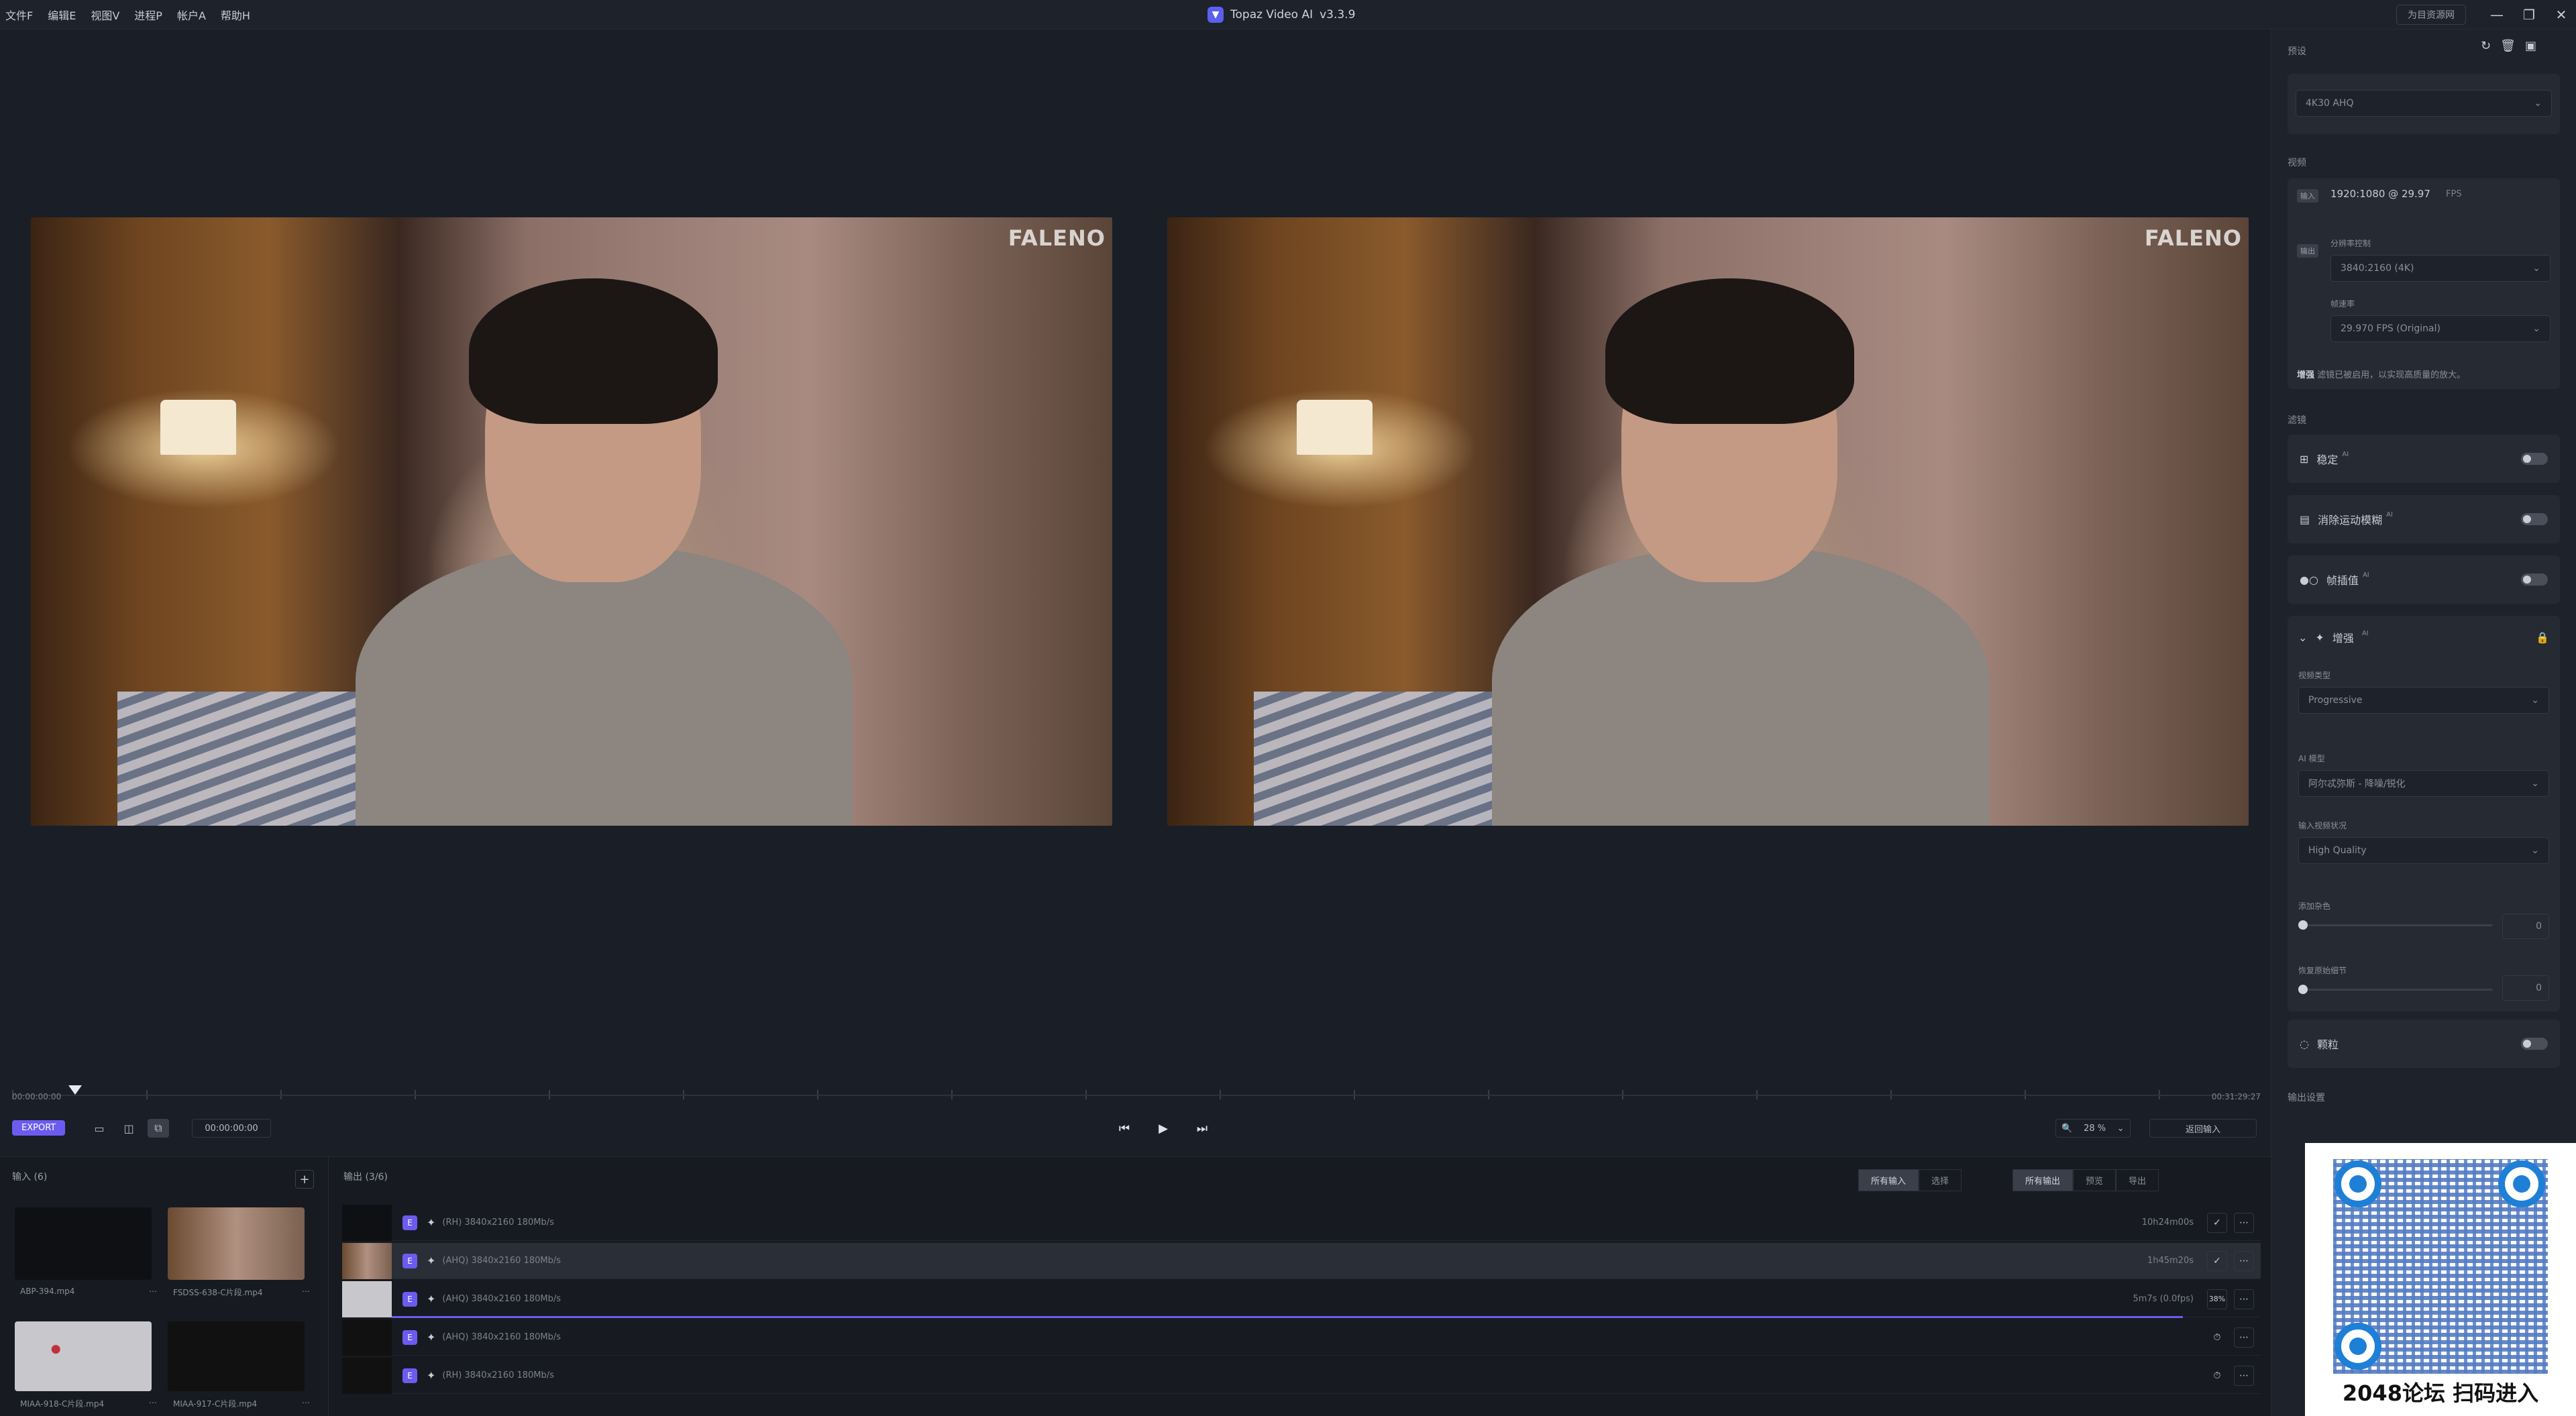 This screenshot has width=2576, height=1416. What do you see at coordinates (1301, 1222) in the screenshot?
I see `output-row: E ✦ (RH) 3840x2160 180Mb/s 10h24m00s ✓ ⋯` at bounding box center [1301, 1222].